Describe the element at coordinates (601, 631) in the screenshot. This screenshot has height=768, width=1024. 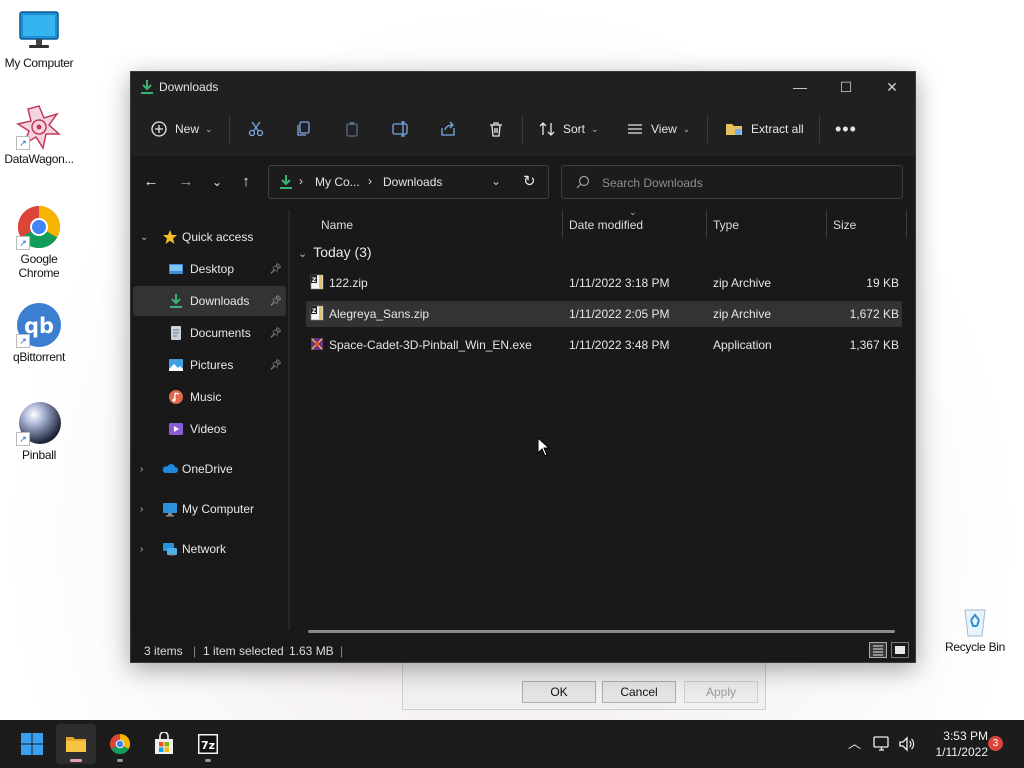
I see `horizontal-scrollbar` at that location.